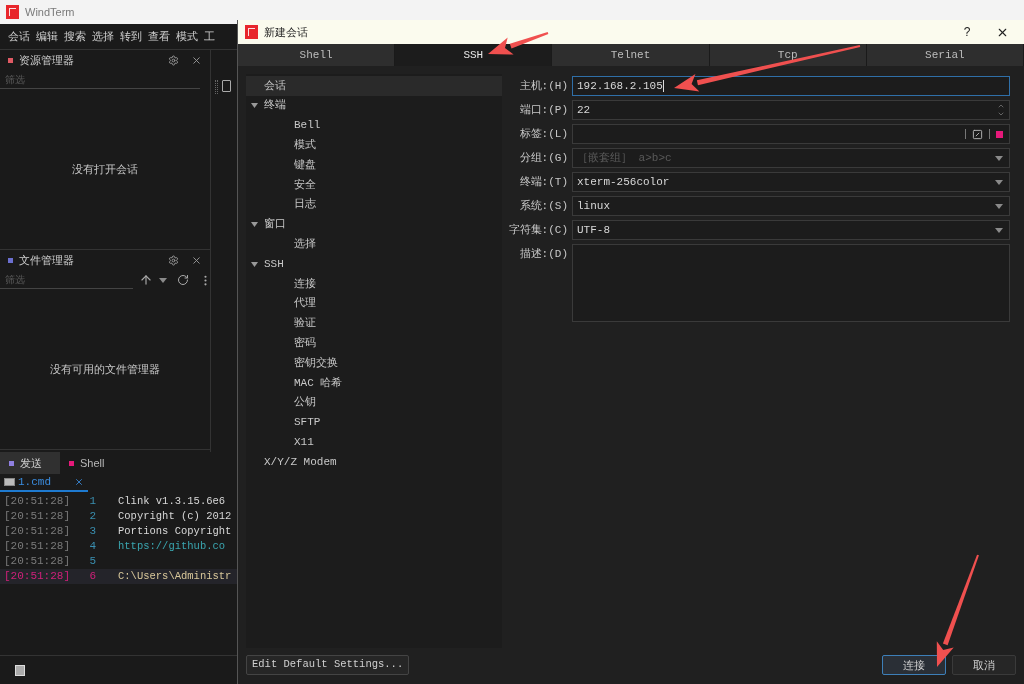 The image size is (1024, 684). Describe the element at coordinates (92, 577) in the screenshot. I see `line-number: 6` at that location.